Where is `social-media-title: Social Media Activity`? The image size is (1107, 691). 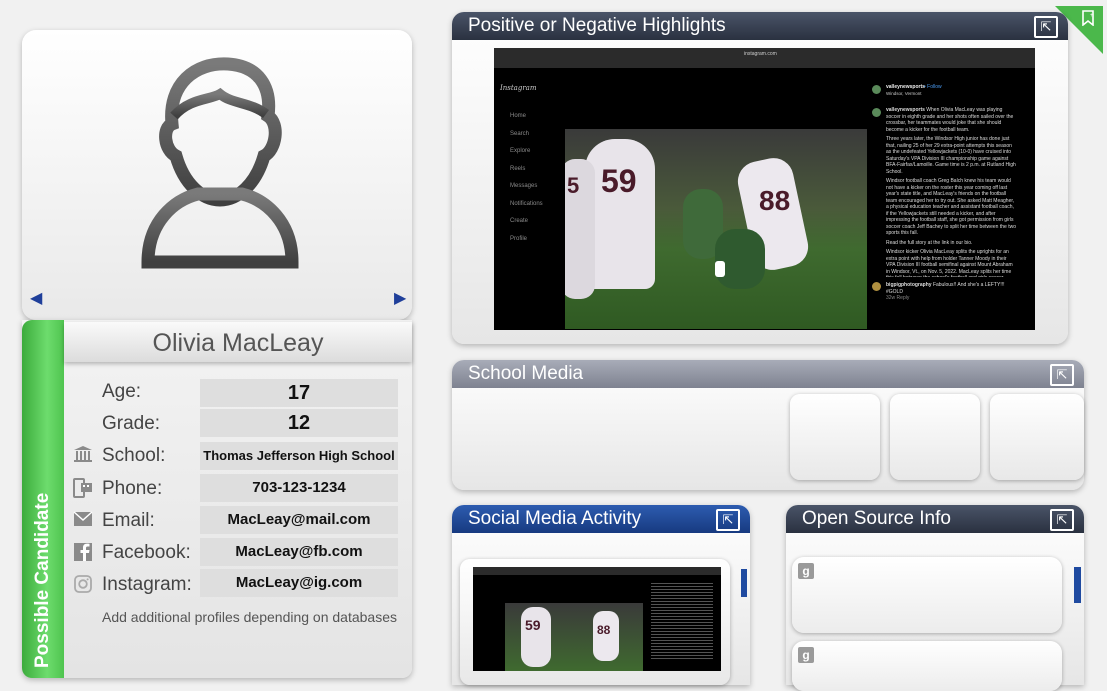 social-media-title: Social Media Activity is located at coordinates (555, 518).